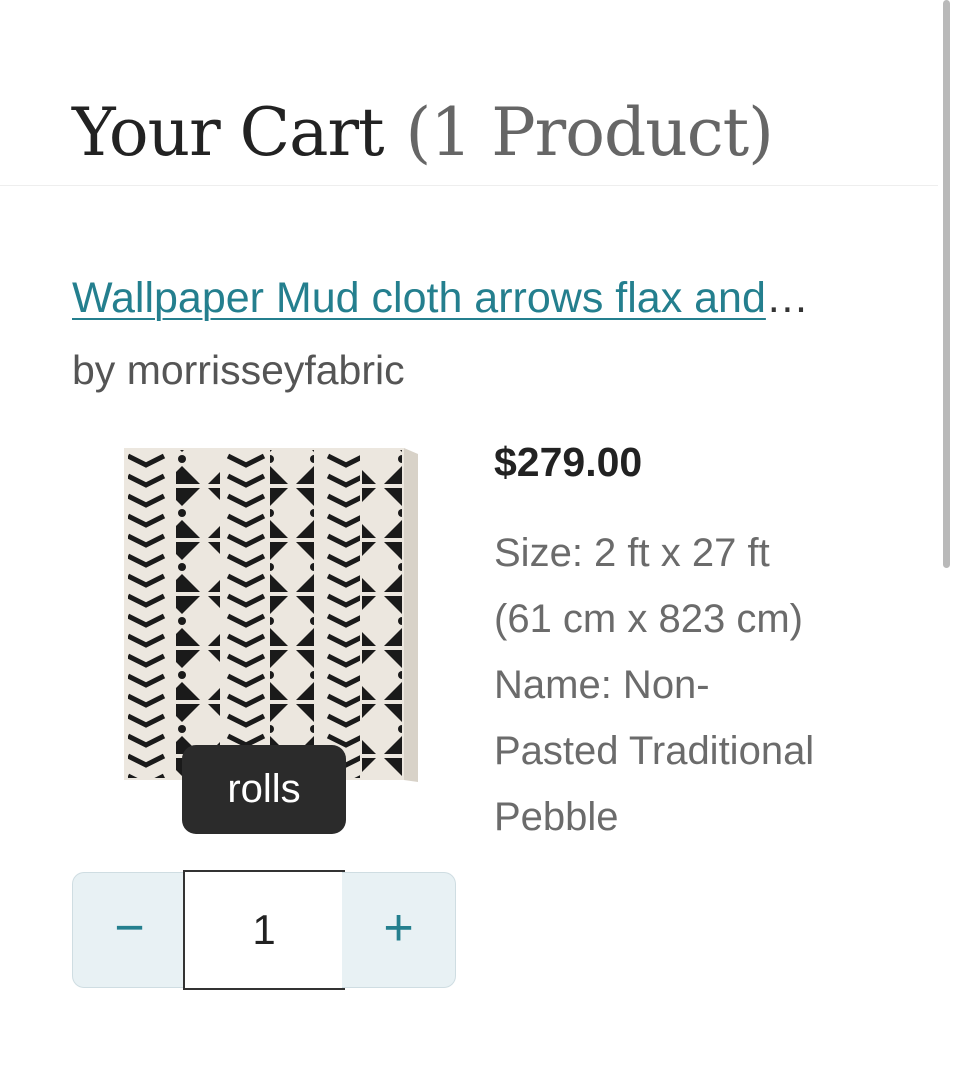 The image size is (960, 1078). Describe the element at coordinates (654, 751) in the screenshot. I see `detail-name-line-2: Pasted Traditional` at that location.